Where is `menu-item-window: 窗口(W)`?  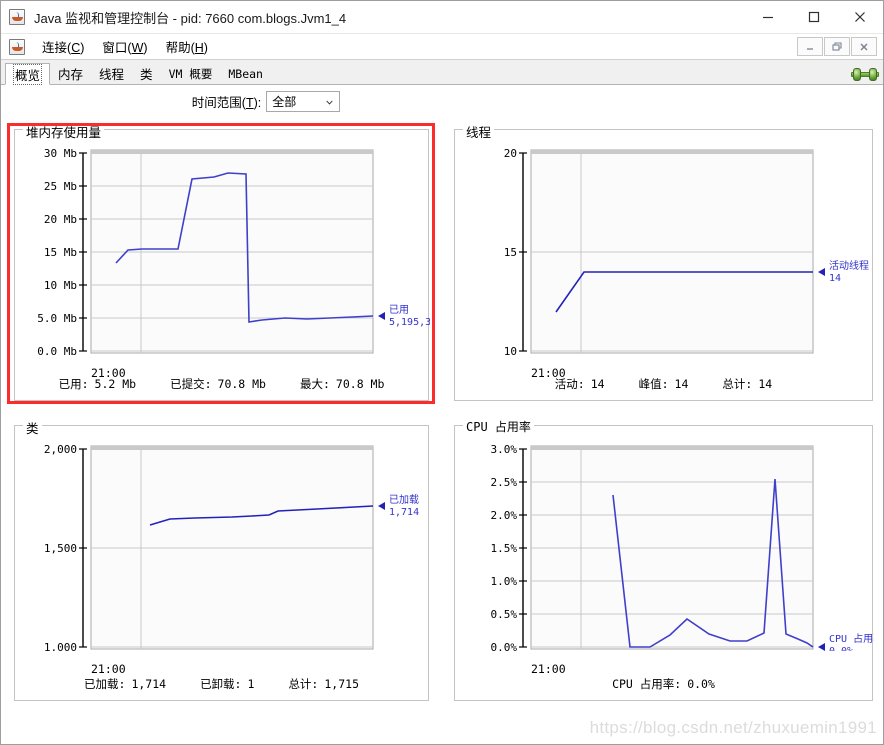 menu-item-window: 窗口(W) is located at coordinates (124, 46).